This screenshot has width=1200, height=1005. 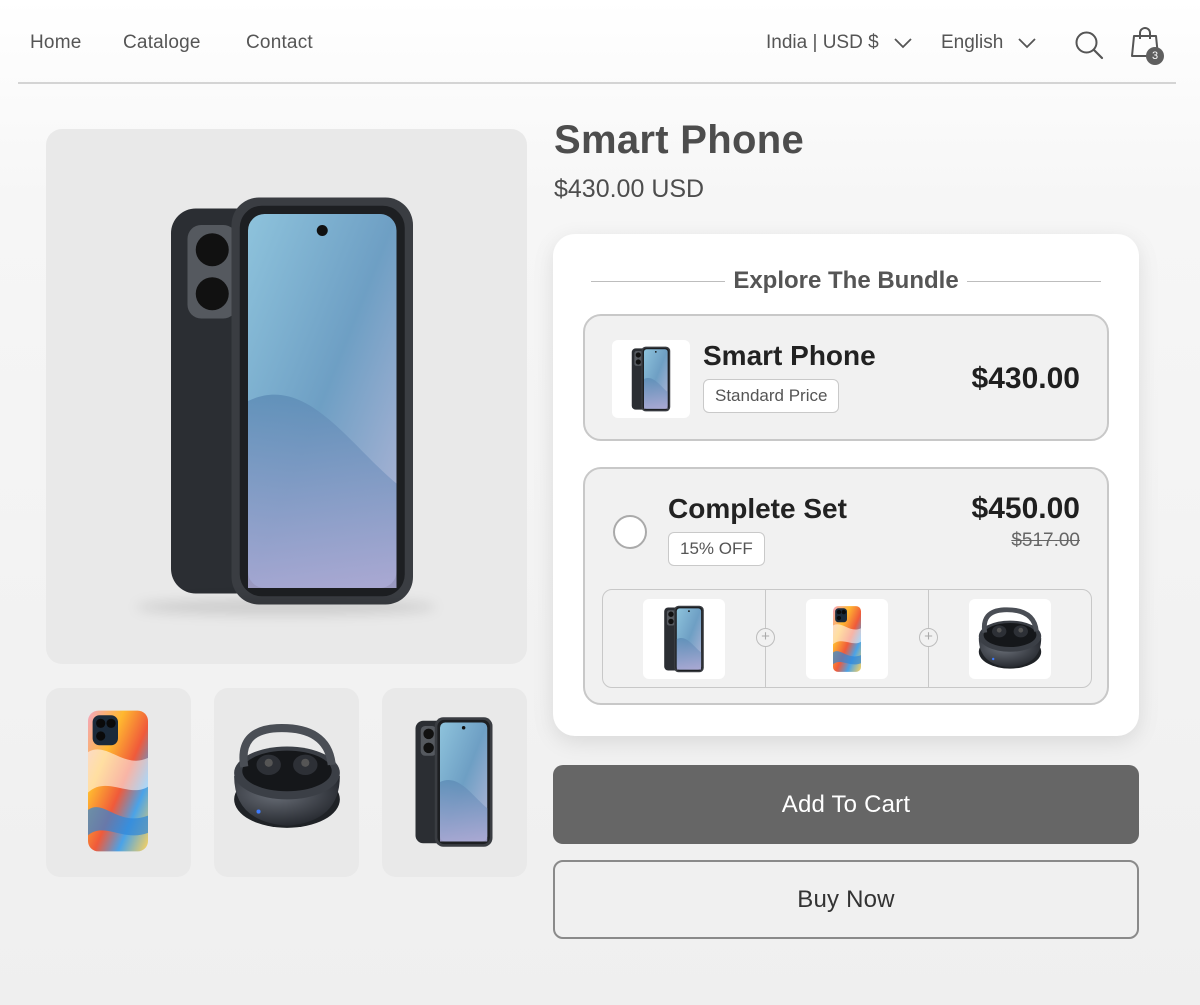 What do you see at coordinates (286, 782) in the screenshot?
I see `thumbnail-earbuds` at bounding box center [286, 782].